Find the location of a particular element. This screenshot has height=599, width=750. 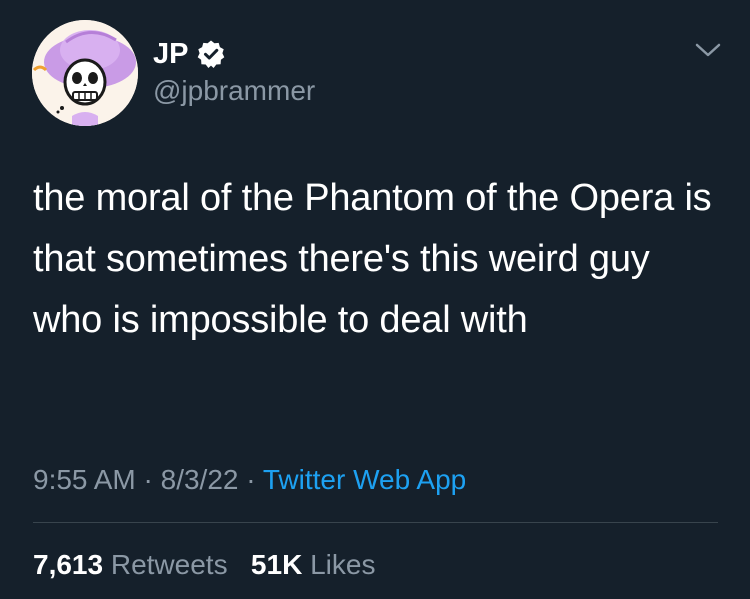

verified-badge-icon is located at coordinates (211, 54).